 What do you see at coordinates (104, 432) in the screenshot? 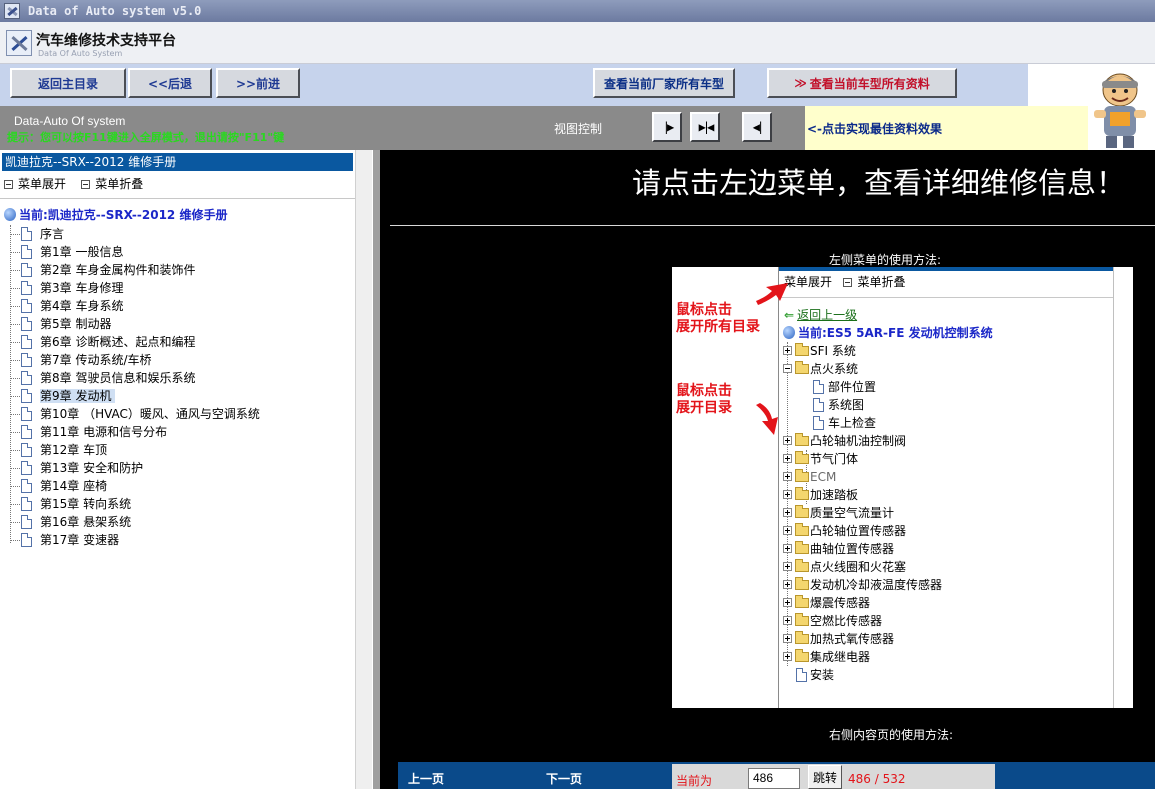
I see `sidebar-item-label: 第11章 电源和信号分布` at bounding box center [104, 432].